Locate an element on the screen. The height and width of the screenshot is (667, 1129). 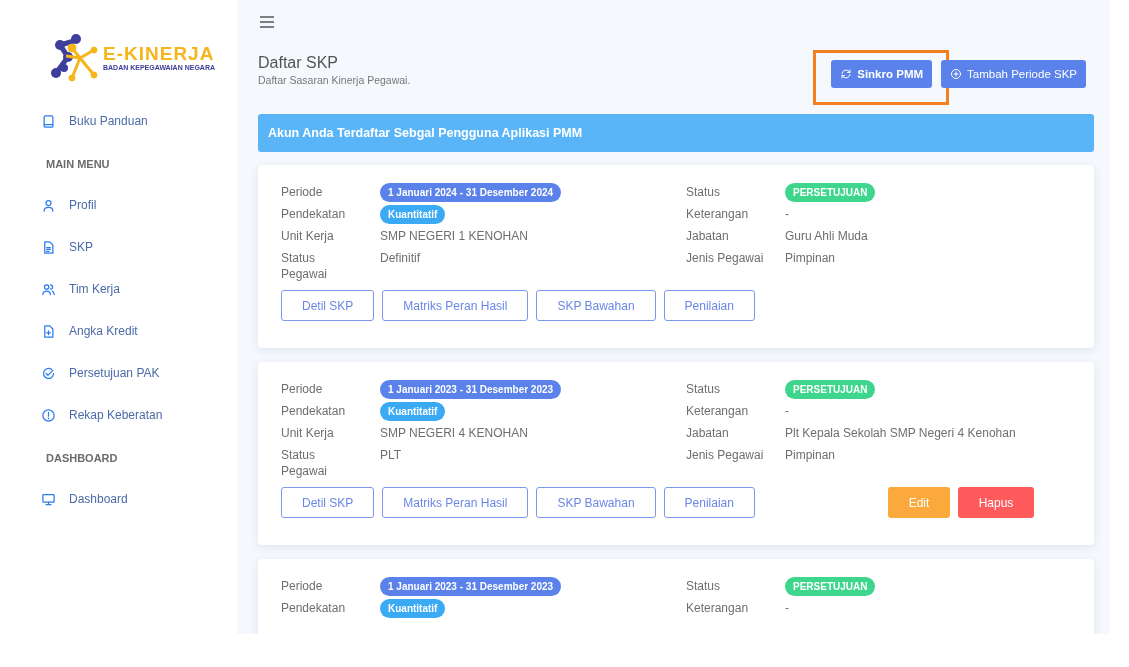
logo-icon is located at coordinates (75, 58).